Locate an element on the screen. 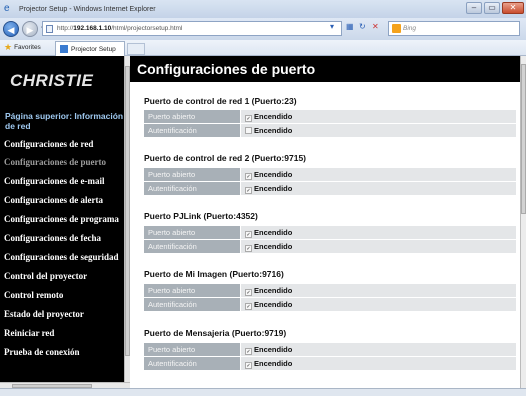  stop-icon: ✕ is located at coordinates (375, 26).